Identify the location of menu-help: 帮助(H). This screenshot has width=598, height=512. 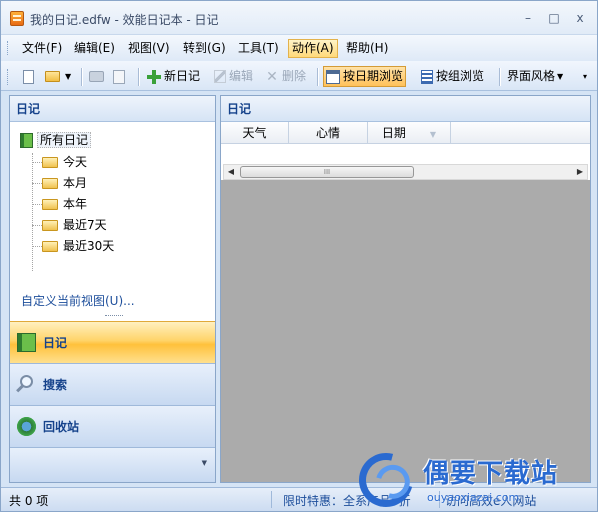
(367, 48).